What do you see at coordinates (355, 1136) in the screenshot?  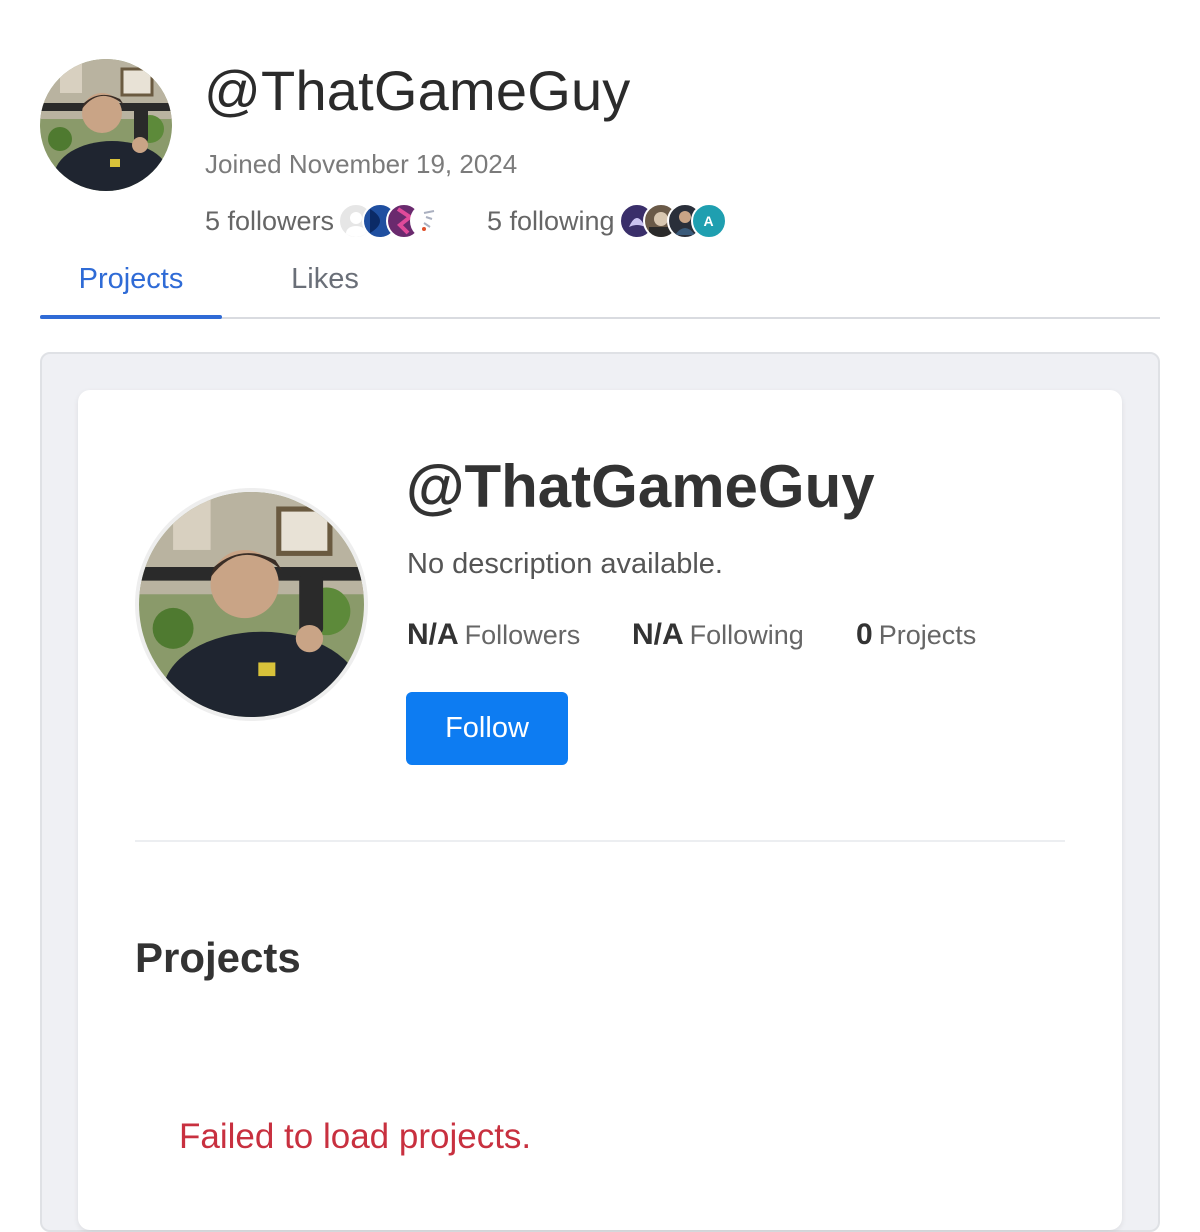 I see `projects-error-message: Failed to load projects.` at bounding box center [355, 1136].